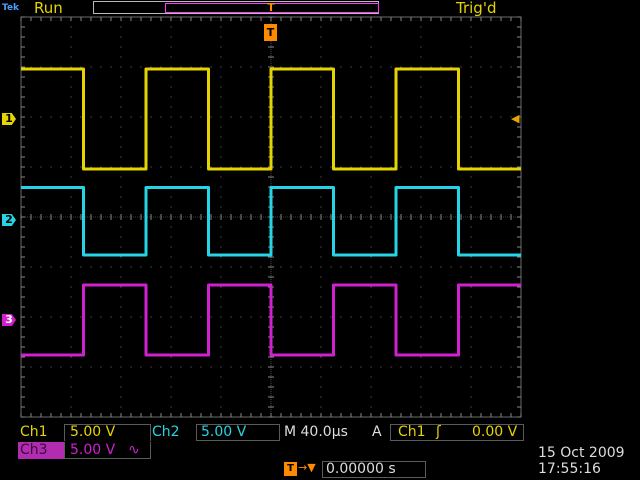 The height and width of the screenshot is (480, 640). Describe the element at coordinates (494, 432) in the screenshot. I see `trigger-level: 0.00 V` at that location.